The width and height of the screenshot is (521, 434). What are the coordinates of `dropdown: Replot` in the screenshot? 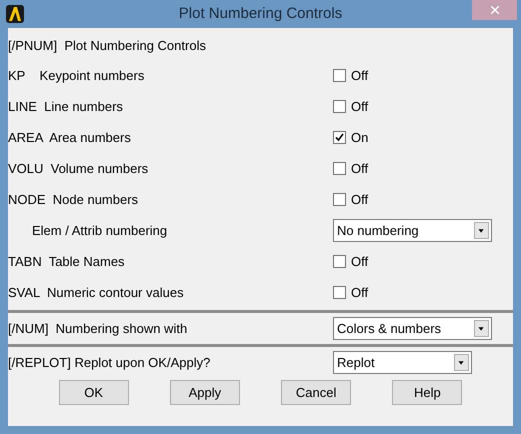 It's located at (402, 362).